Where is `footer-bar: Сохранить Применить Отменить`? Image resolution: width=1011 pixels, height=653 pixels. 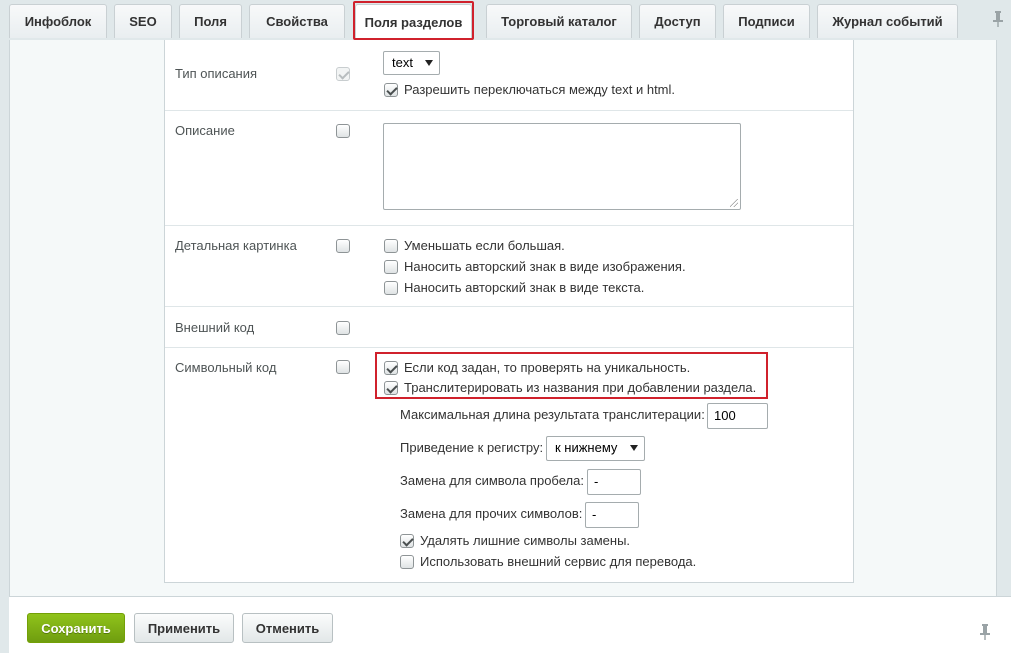
footer-bar: Сохранить Применить Отменить is located at coordinates (510, 624).